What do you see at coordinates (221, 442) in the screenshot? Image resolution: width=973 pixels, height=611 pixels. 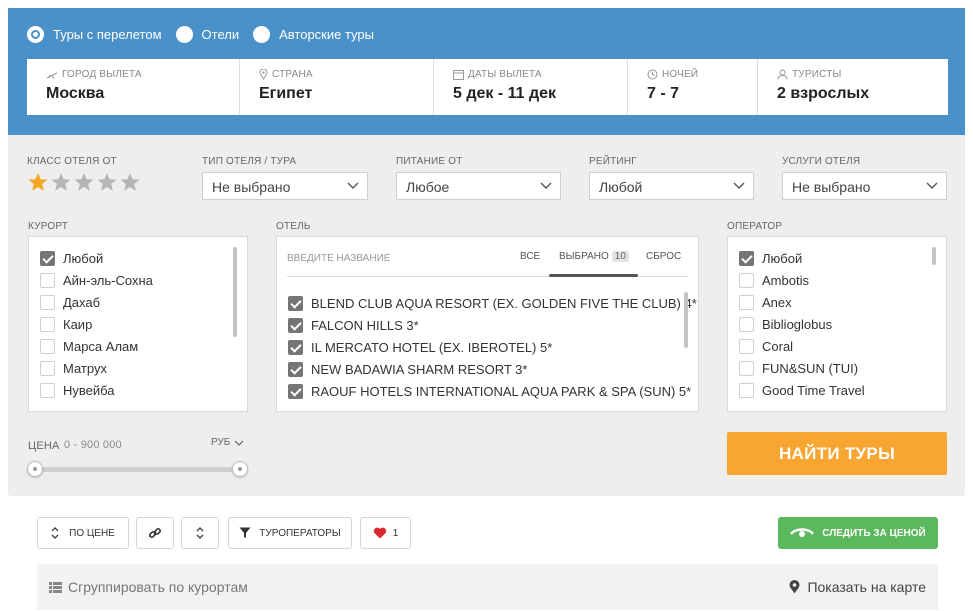 I see `currency-value: РУБ` at bounding box center [221, 442].